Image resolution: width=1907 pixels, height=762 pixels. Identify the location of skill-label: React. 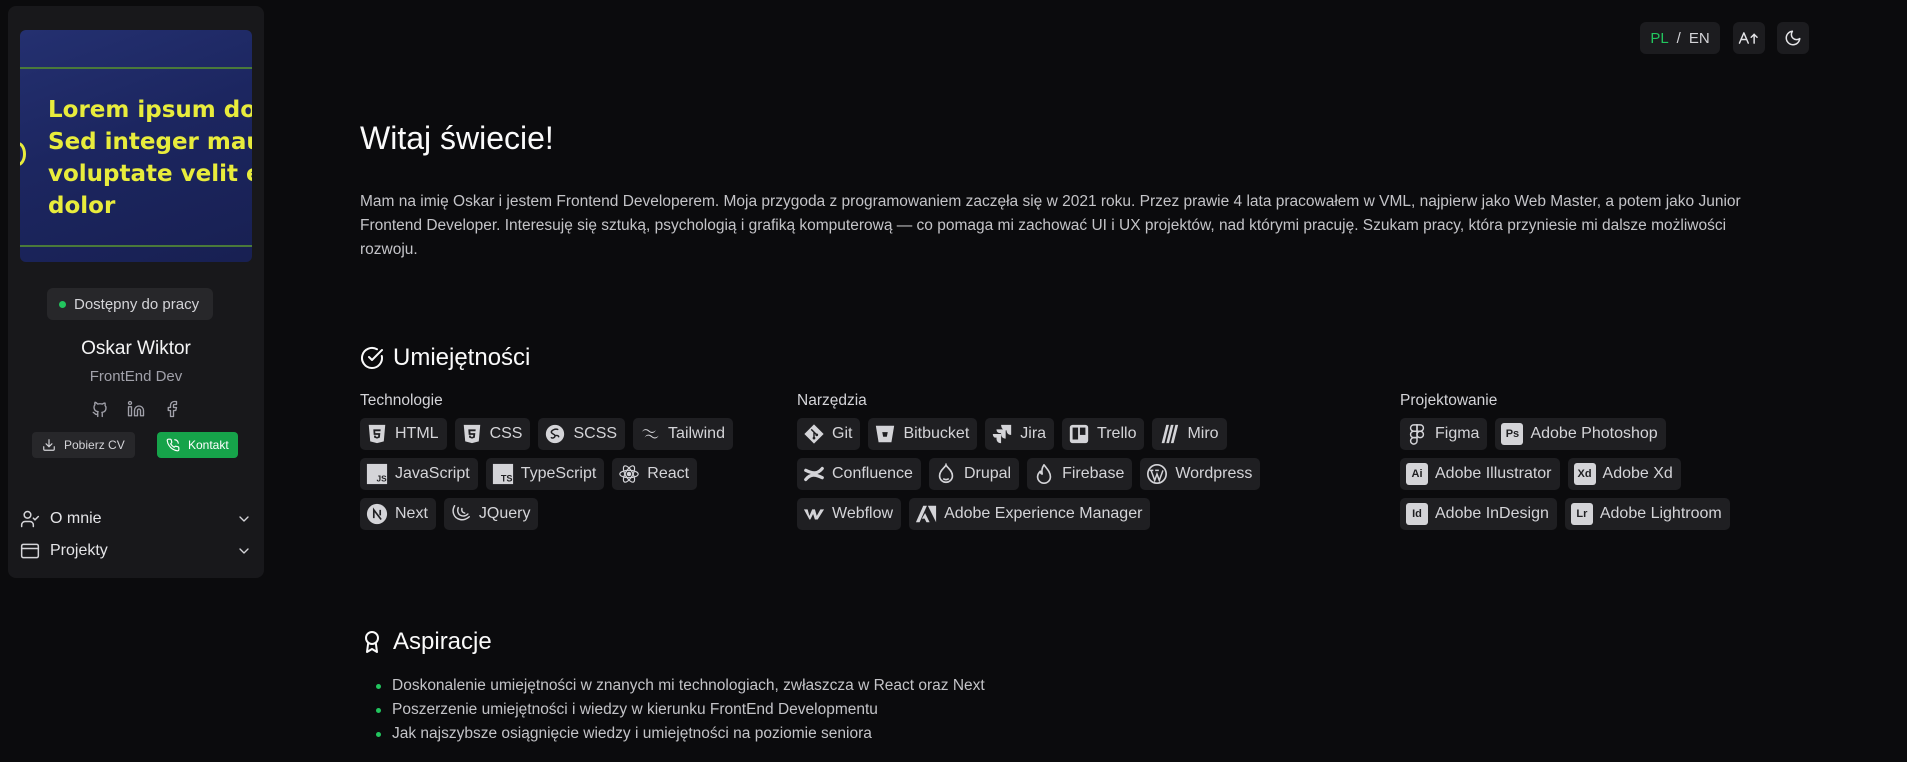
(668, 473).